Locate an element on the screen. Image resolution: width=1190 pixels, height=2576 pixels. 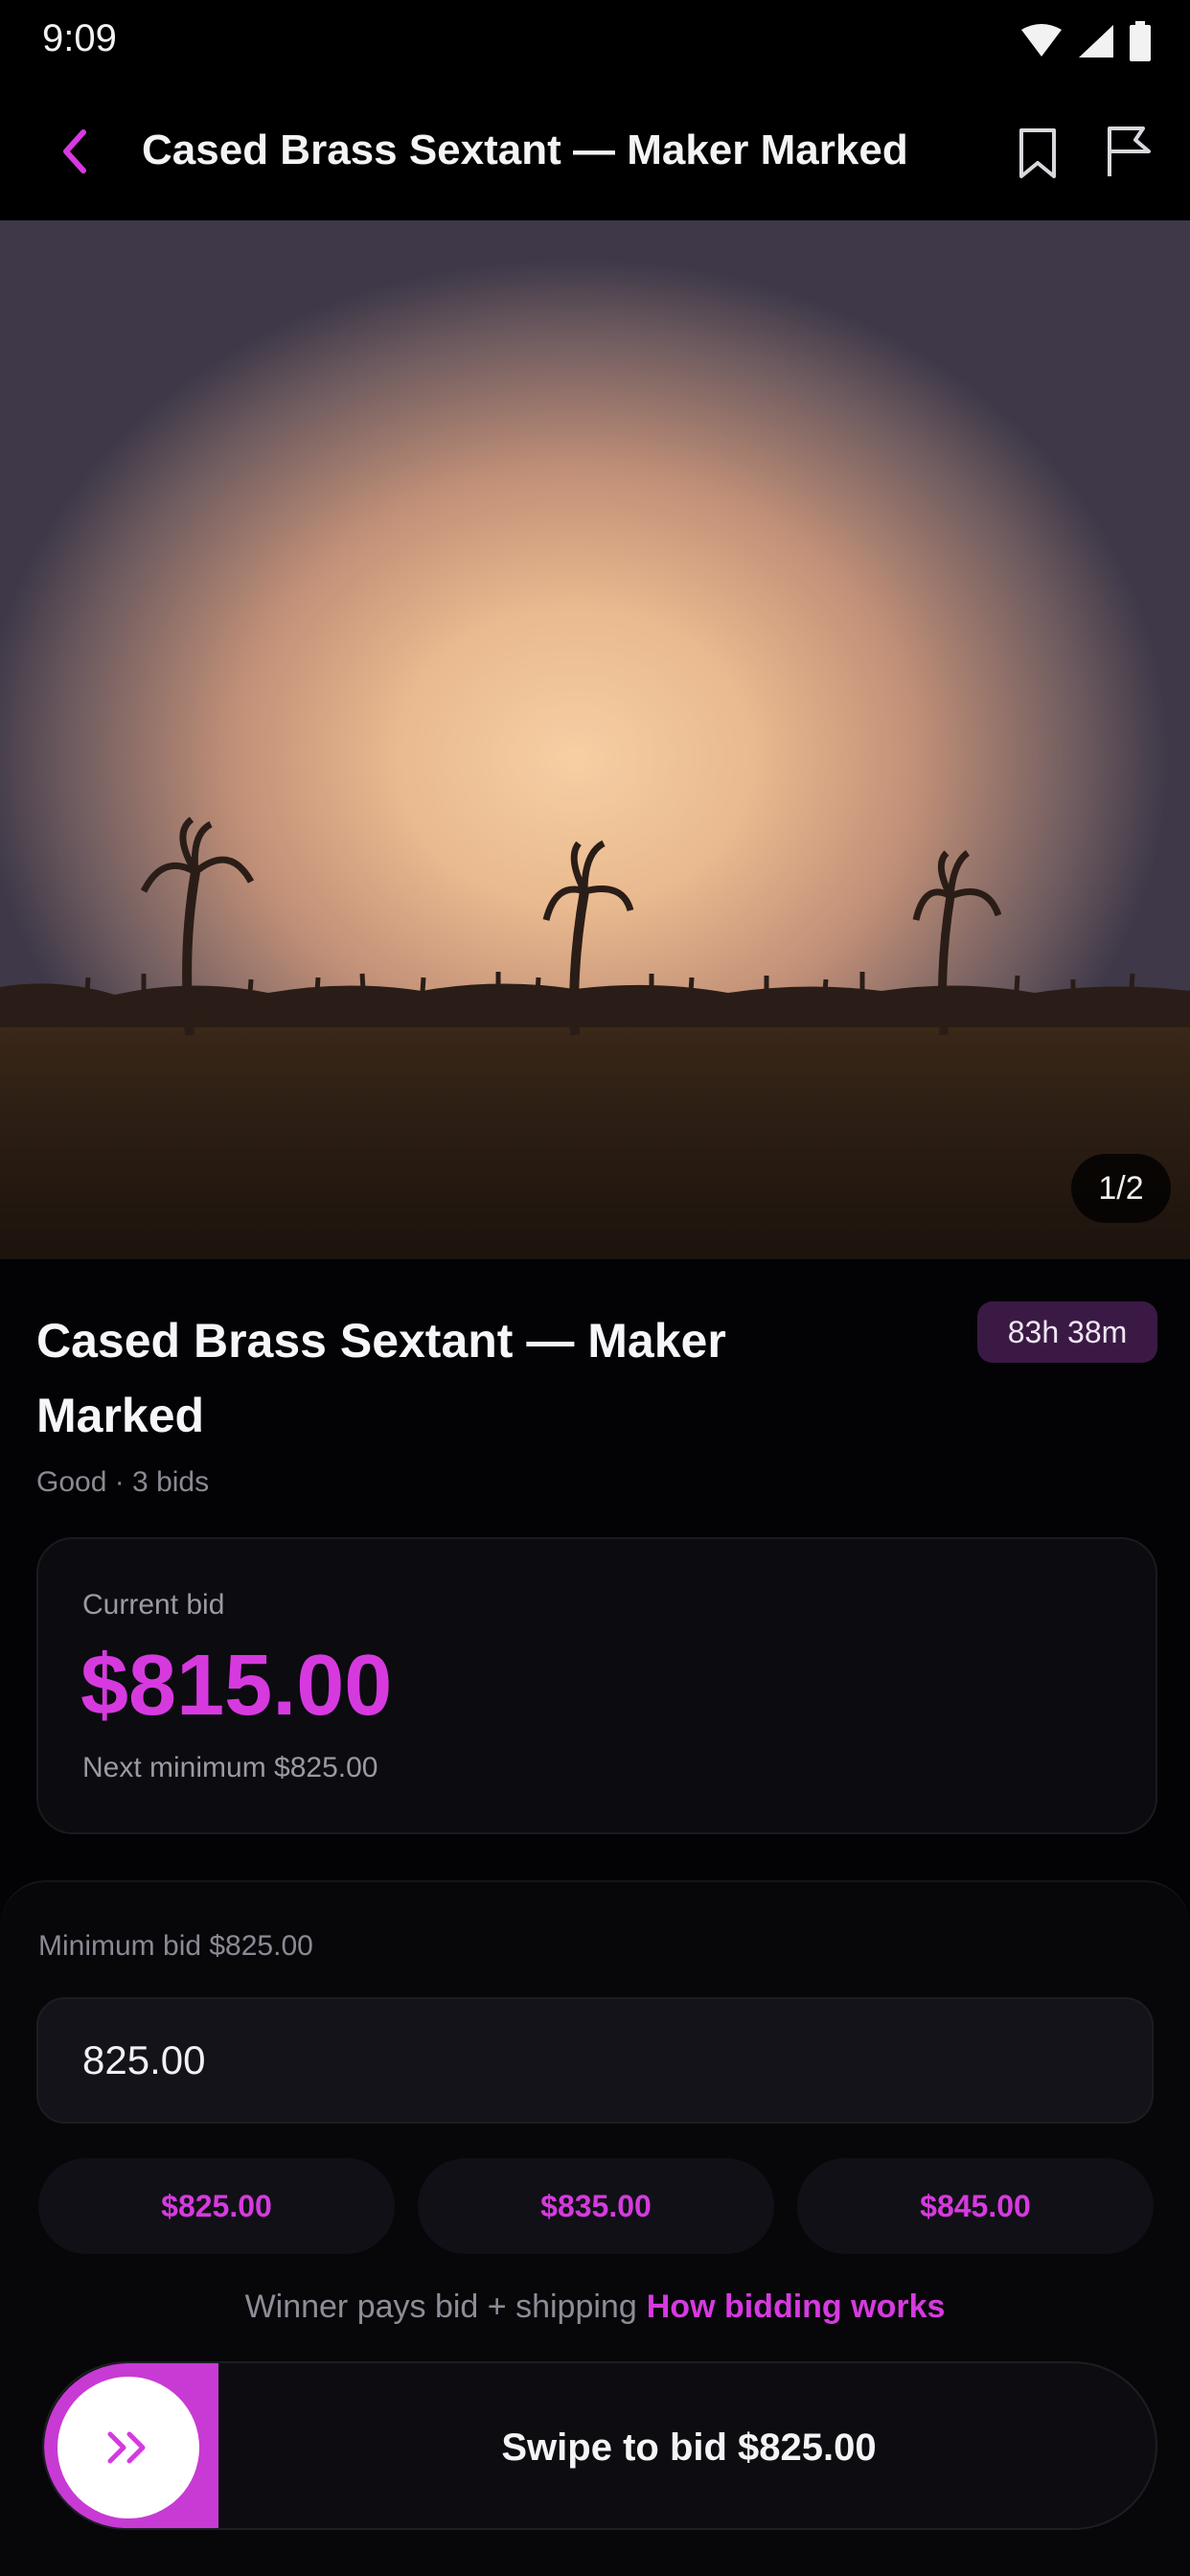
current-bid-label: Current bid is located at coordinates (154, 1605).